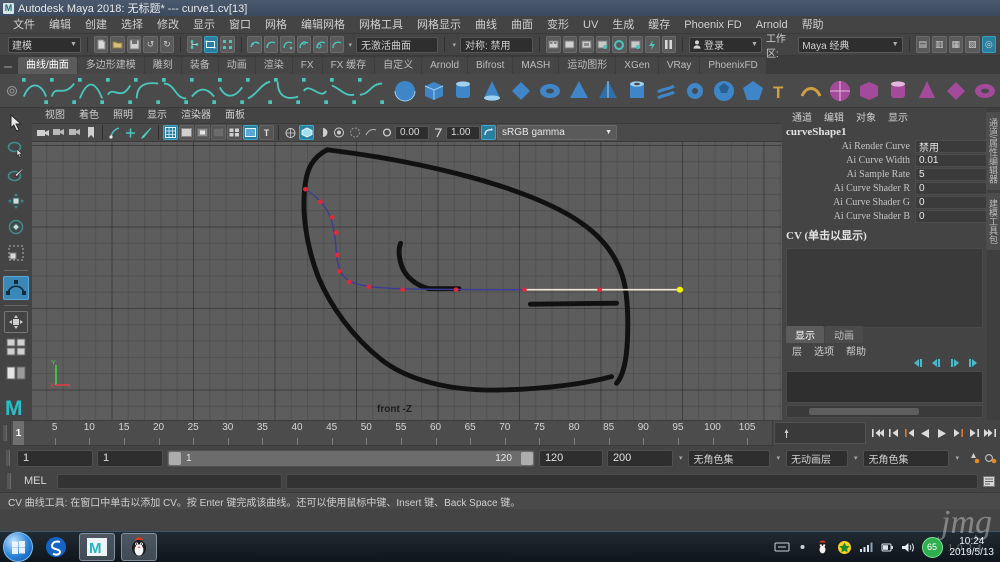 Image resolution: width=1000 pixels, height=562 pixels. What do you see at coordinates (951, 174) in the screenshot?
I see `channelbox-attr-value: 5` at bounding box center [951, 174].